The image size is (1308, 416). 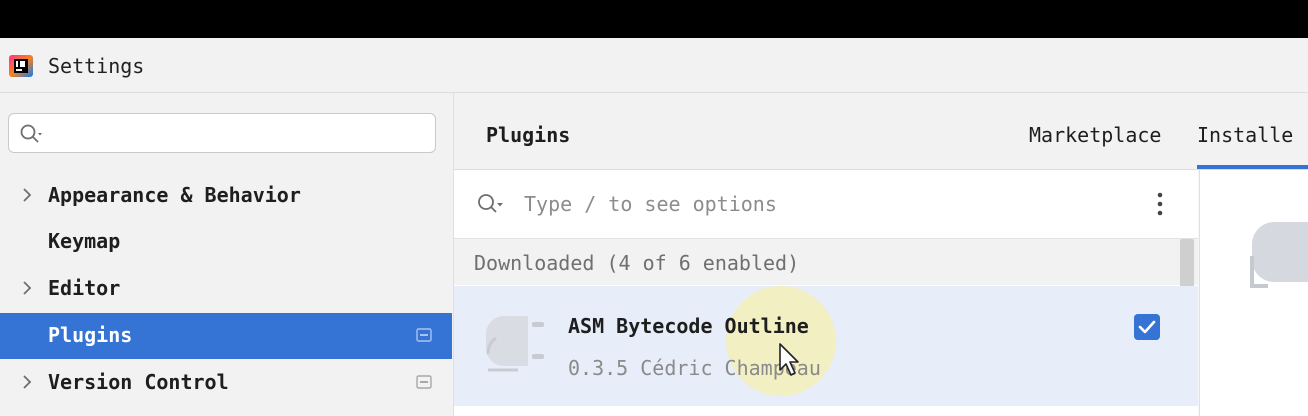 I want to click on sidebar-item-label: Appearance & Behavior, so click(x=174, y=195).